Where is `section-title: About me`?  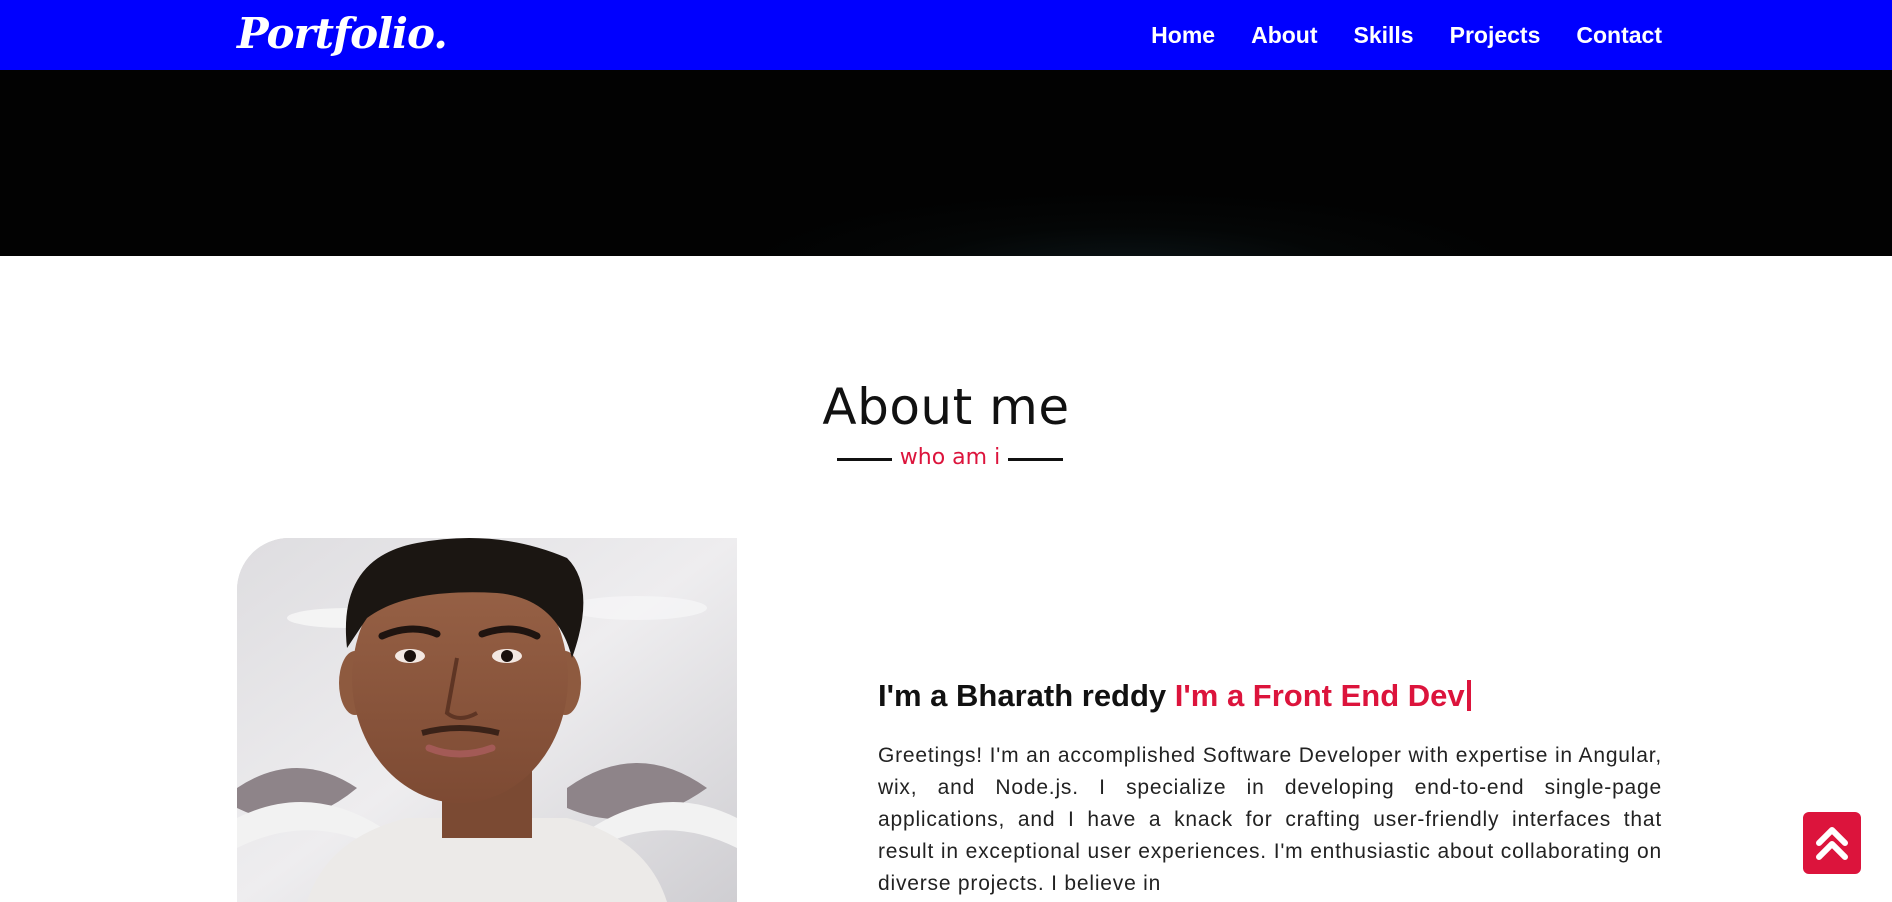 section-title: About me is located at coordinates (946, 407).